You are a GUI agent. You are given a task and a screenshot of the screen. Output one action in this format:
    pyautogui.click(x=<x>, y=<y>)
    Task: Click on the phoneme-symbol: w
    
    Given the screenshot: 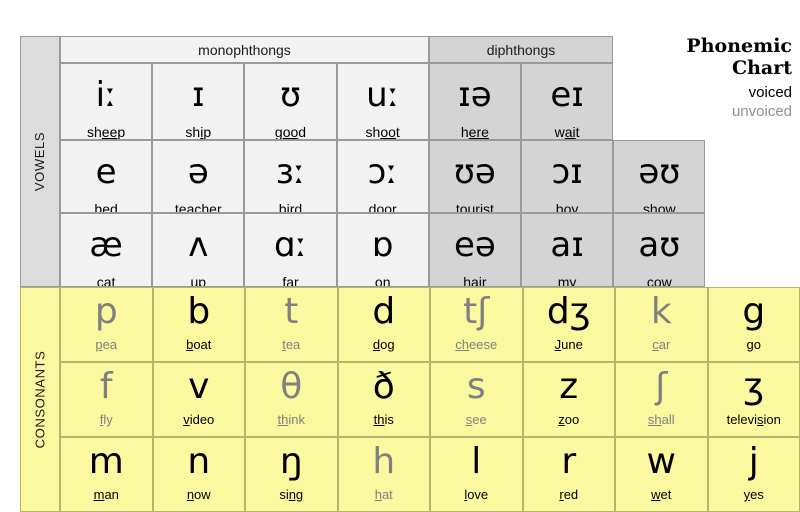 What is the action you would take?
    pyautogui.click(x=661, y=461)
    